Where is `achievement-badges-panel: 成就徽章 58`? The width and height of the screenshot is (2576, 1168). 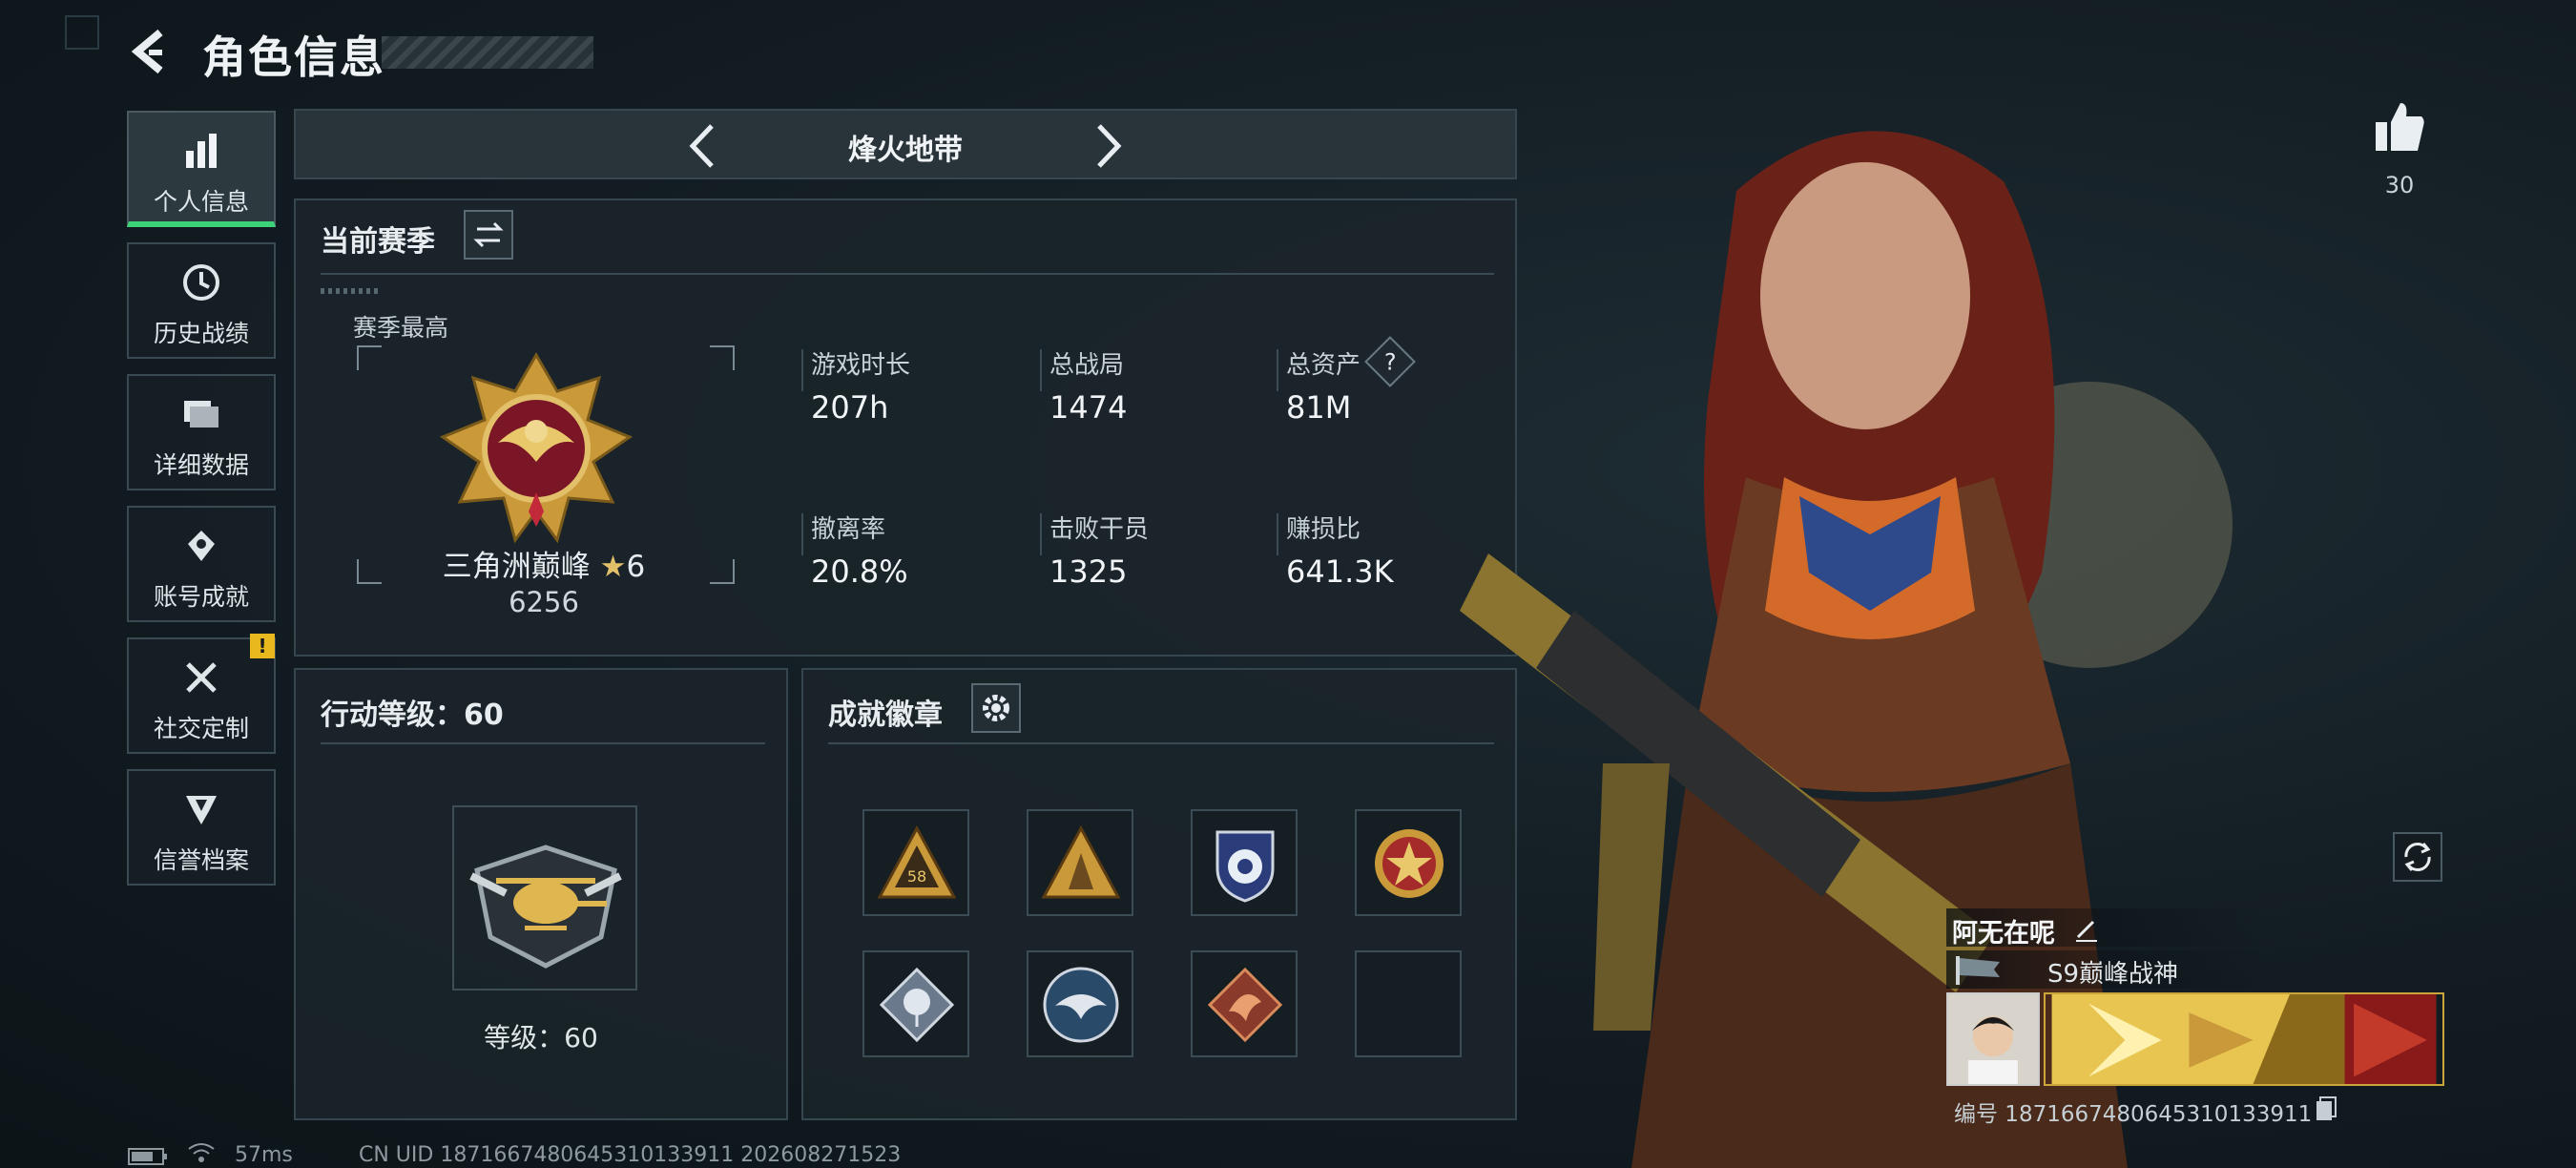 achievement-badges-panel: 成就徽章 58 is located at coordinates (1159, 894).